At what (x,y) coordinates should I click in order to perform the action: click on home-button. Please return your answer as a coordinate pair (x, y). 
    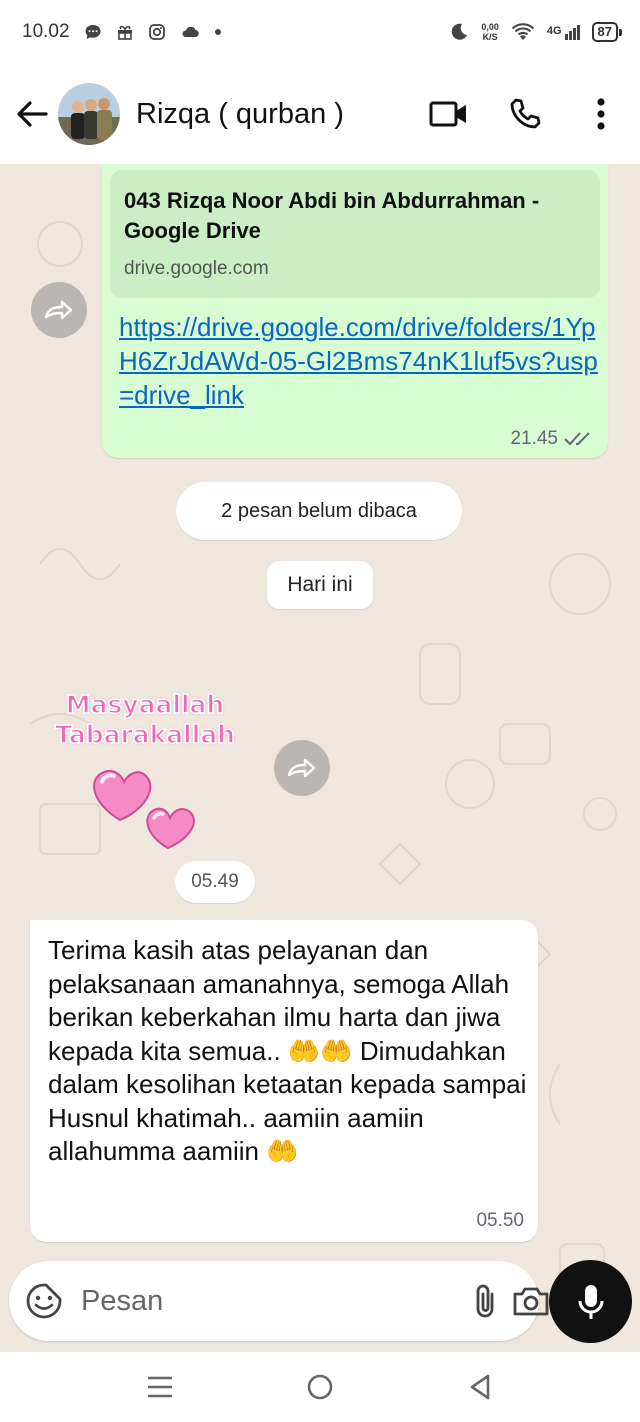
    Looking at the image, I should click on (320, 1387).